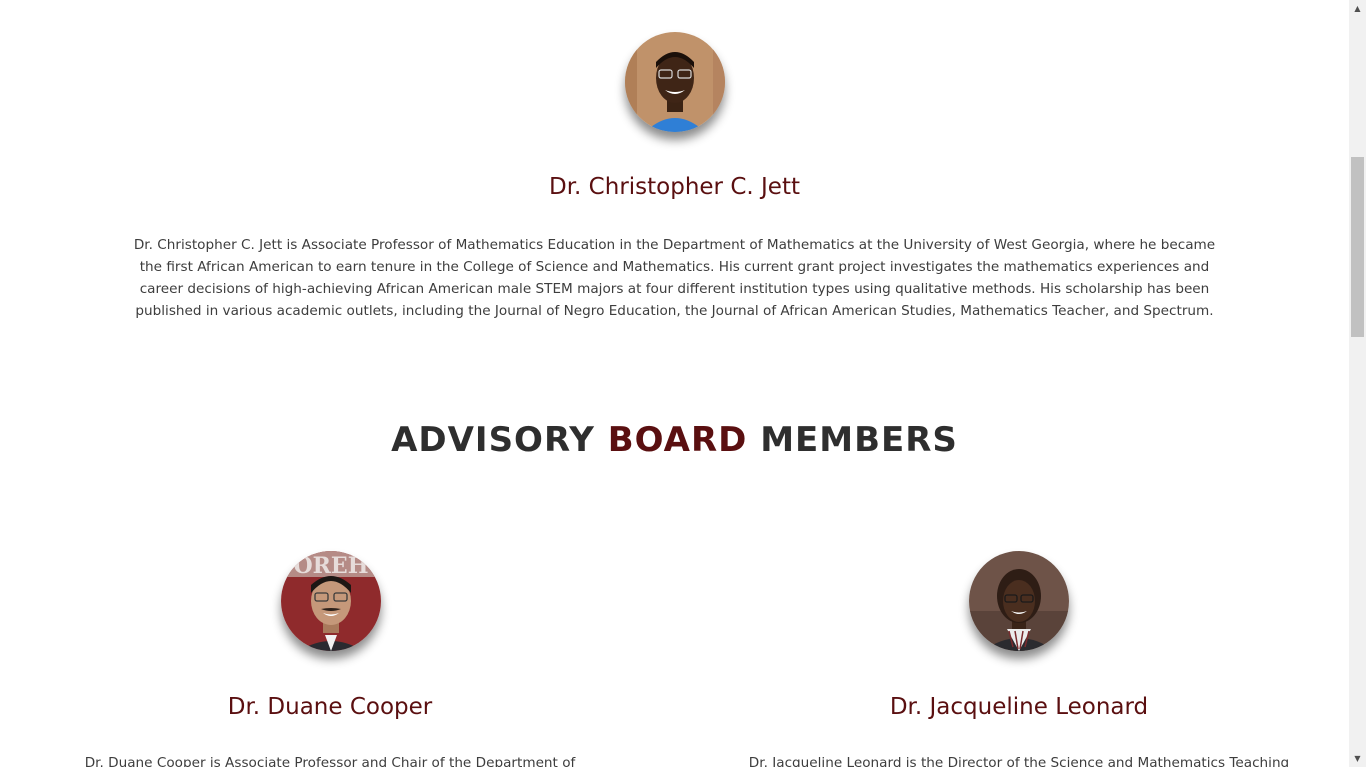  I want to click on cooper-avatar: OREH, so click(331, 601).